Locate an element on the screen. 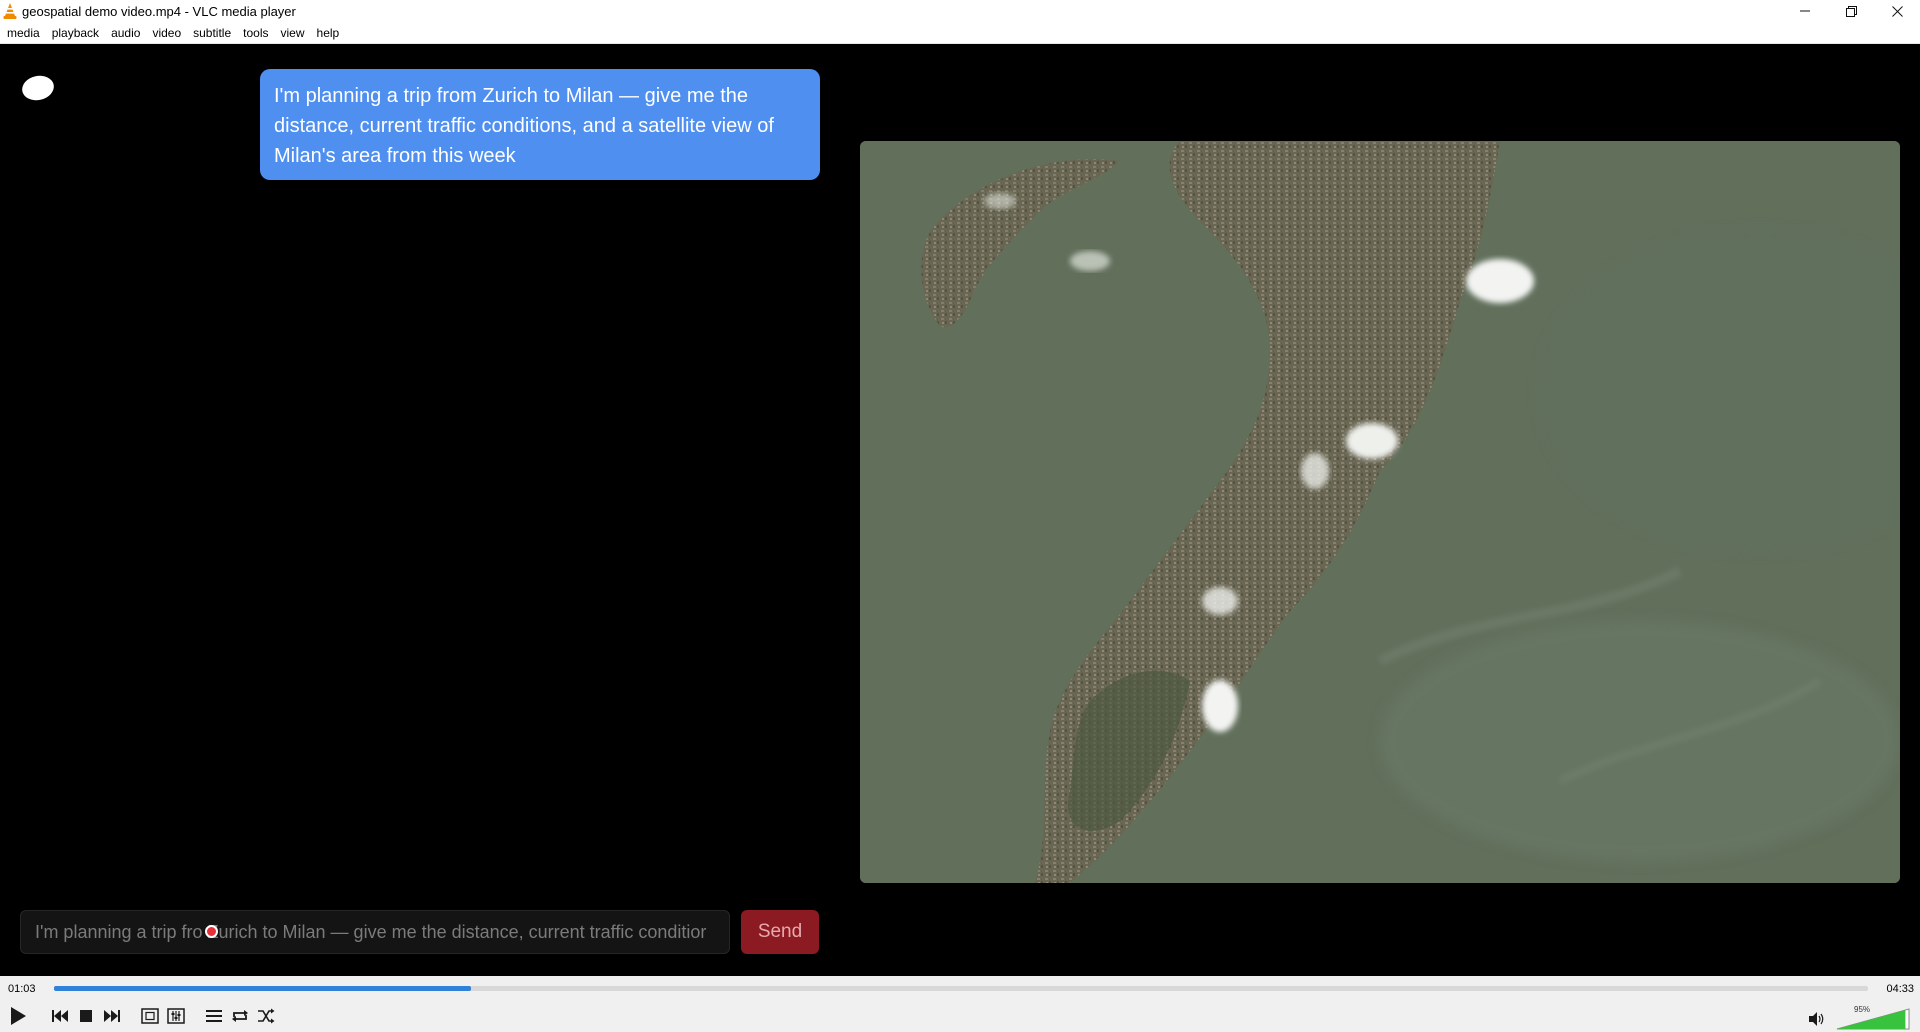 The width and height of the screenshot is (1920, 1032). minimize-button is located at coordinates (1805, 11).